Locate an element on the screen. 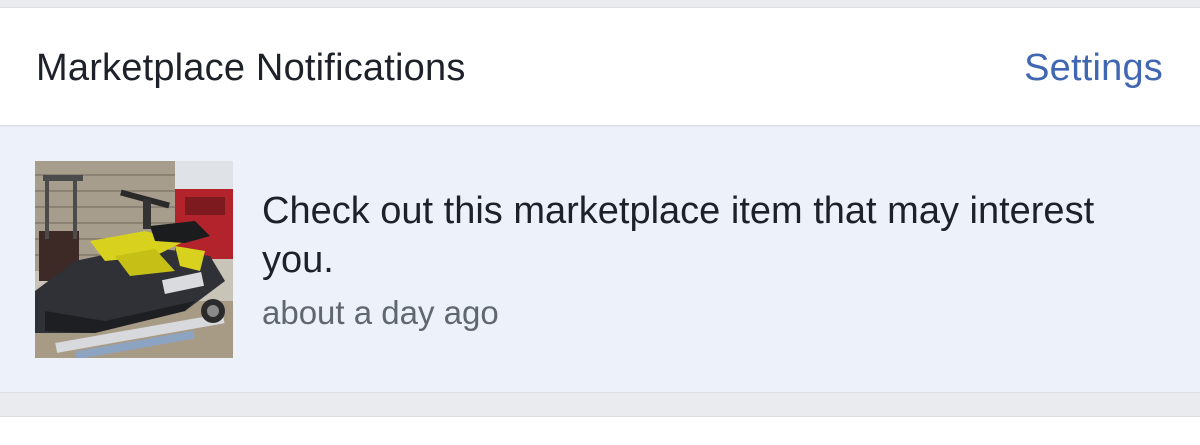 The image size is (1200, 445). notification-timestamp: about a day ago is located at coordinates (380, 312).